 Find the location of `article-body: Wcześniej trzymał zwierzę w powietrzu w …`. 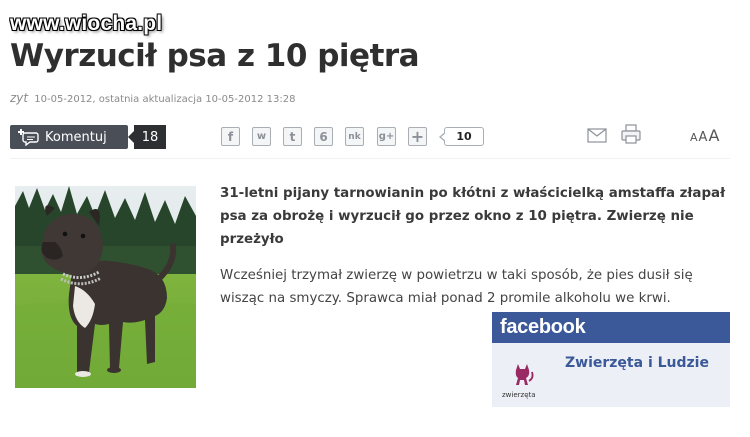

article-body: Wcześniej trzymał zwierzę w powietrzu w … is located at coordinates (456, 287).